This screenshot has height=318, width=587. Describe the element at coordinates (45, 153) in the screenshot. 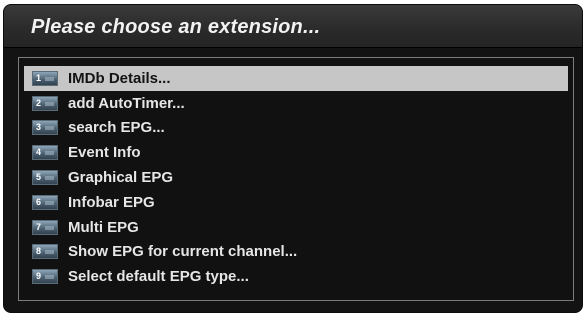

I see `key-4-icon: 4` at that location.